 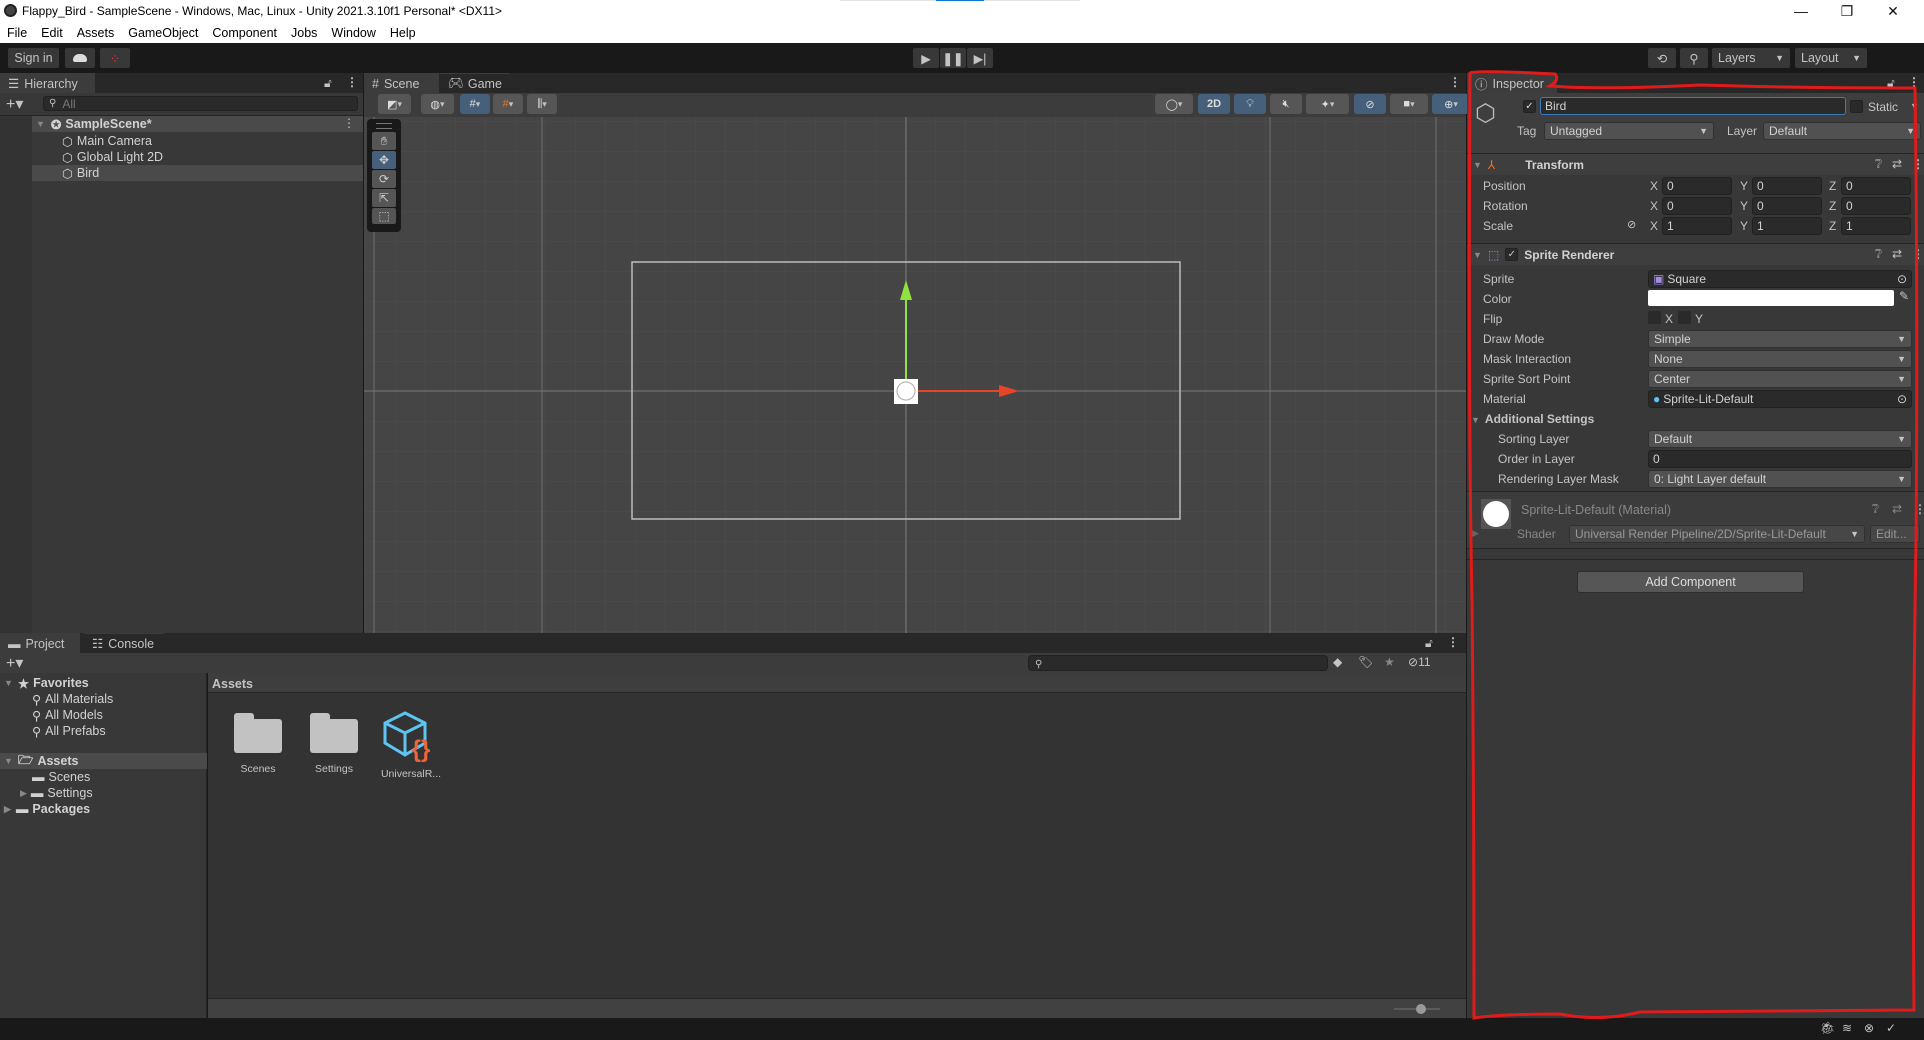 I want to click on scale-y: 1, so click(x=1787, y=226).